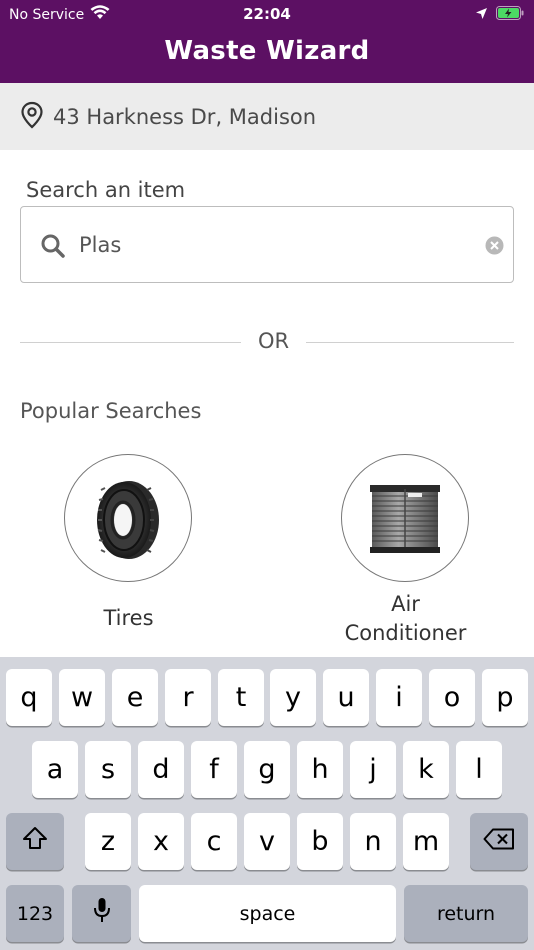  Describe the element at coordinates (267, 841) in the screenshot. I see `key-v: v` at that location.